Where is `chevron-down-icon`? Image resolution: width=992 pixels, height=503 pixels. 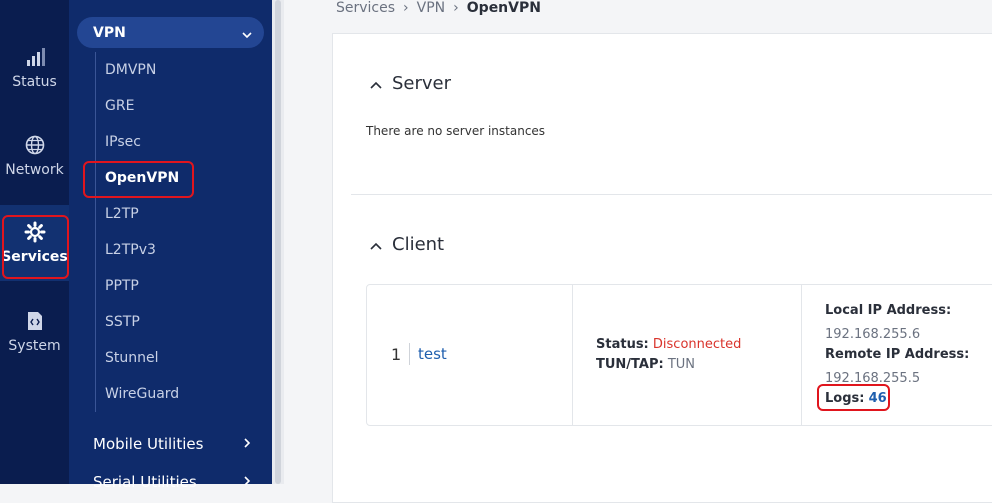 chevron-down-icon is located at coordinates (247, 35).